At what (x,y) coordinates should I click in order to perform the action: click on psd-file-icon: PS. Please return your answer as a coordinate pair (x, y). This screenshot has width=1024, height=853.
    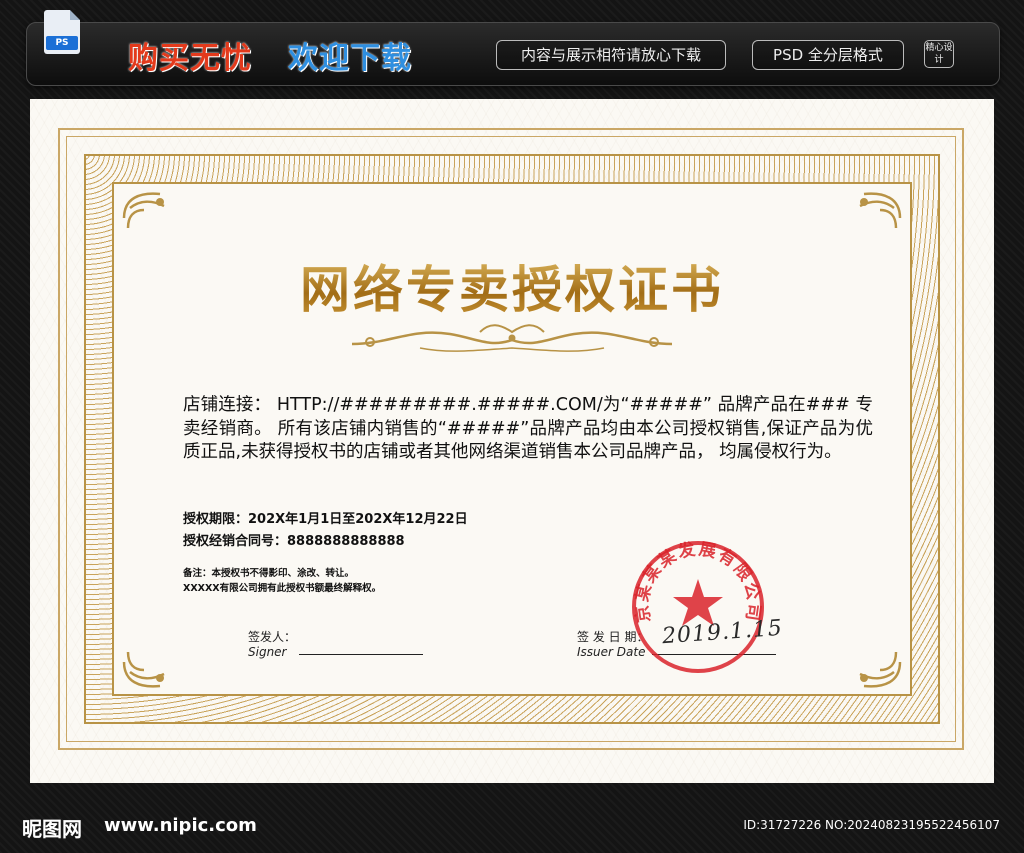
    Looking at the image, I should click on (62, 32).